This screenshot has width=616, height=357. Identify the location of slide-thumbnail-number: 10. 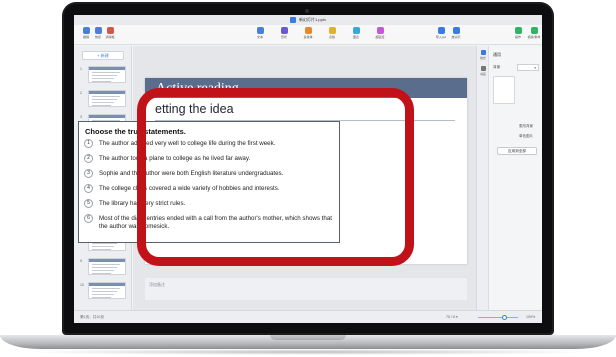
(82, 285).